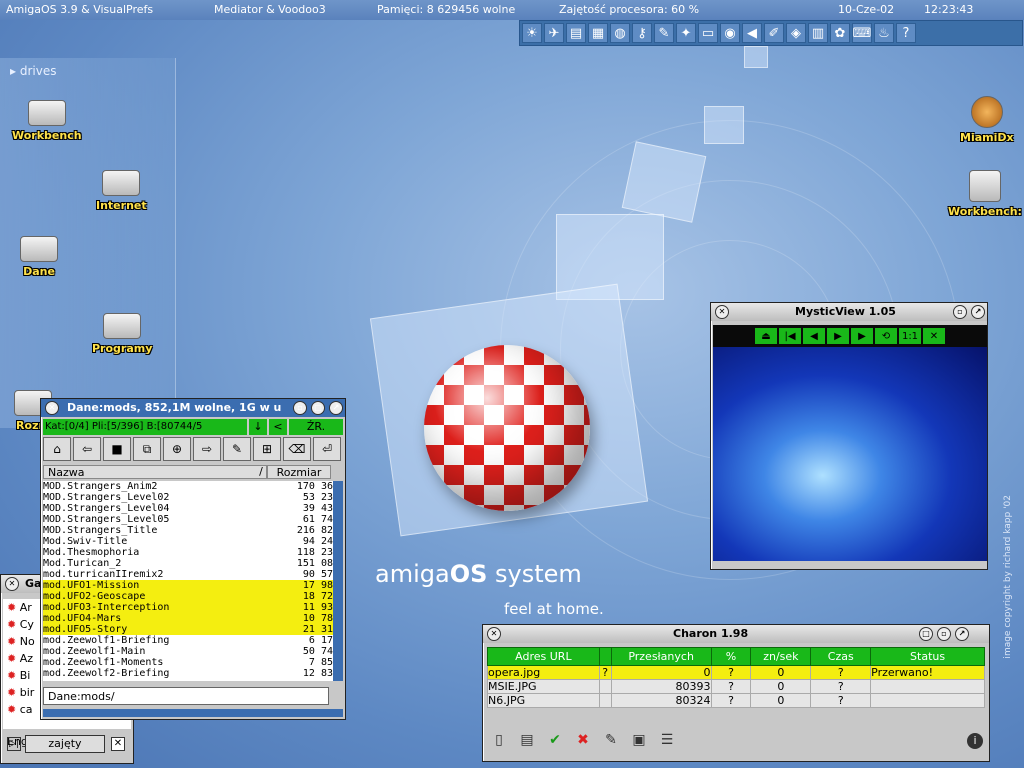  I want to click on drive-internet: Internet, so click(121, 191).